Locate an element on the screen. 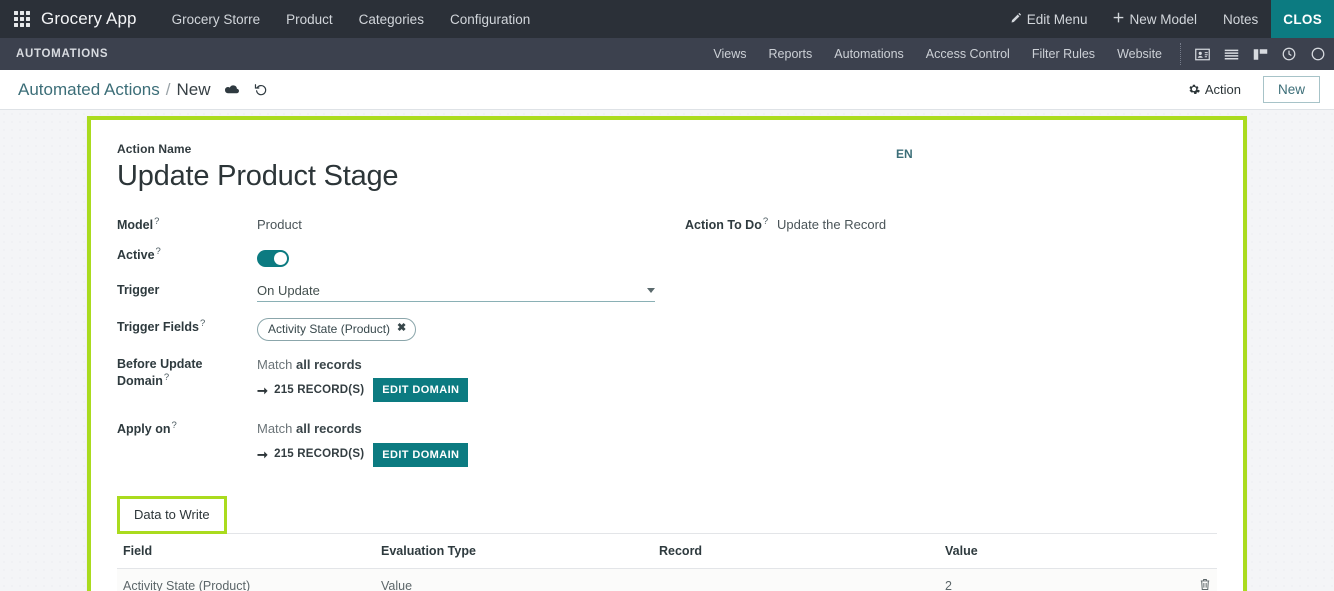 The height and width of the screenshot is (591, 1334). undo-discard-icon is located at coordinates (261, 89).